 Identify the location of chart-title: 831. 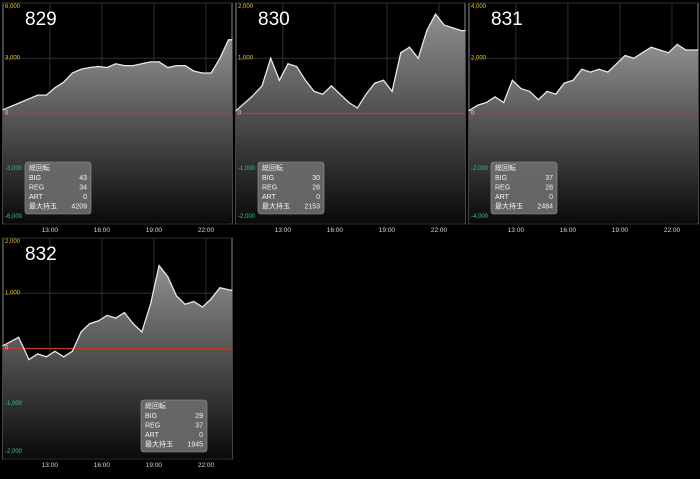
(507, 19).